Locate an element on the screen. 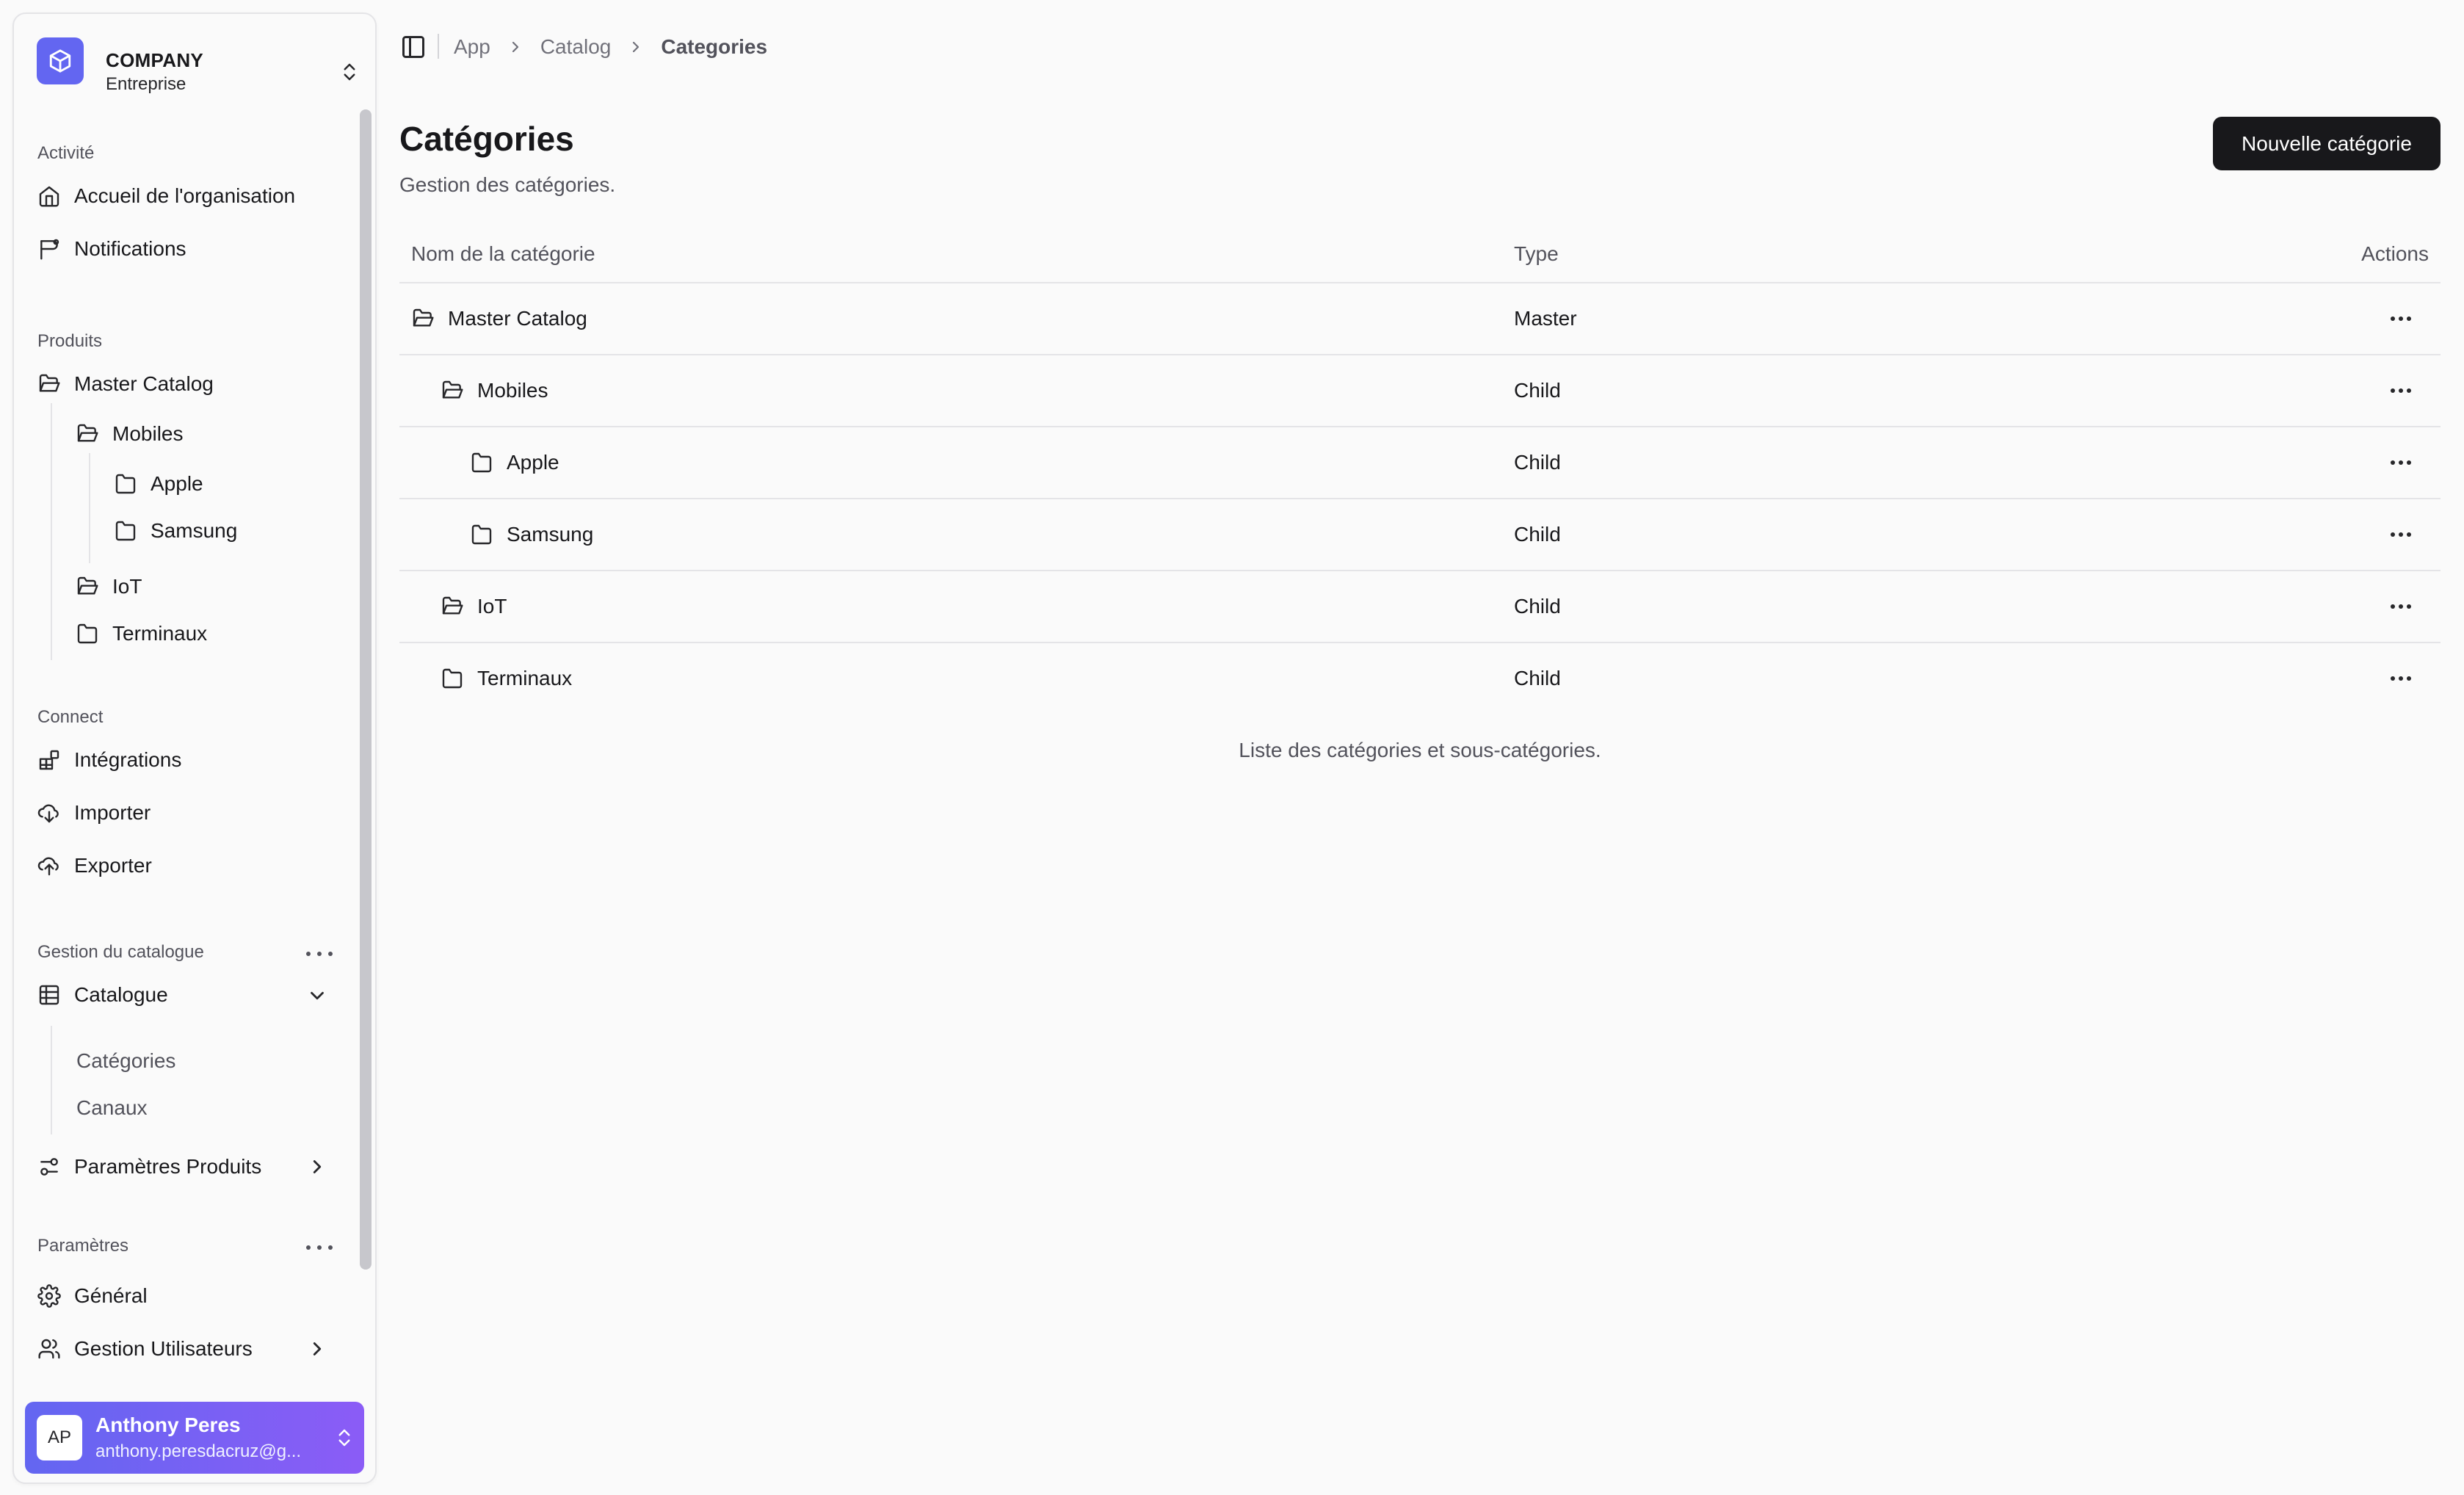 The image size is (2464, 1495). home-icon is located at coordinates (49, 196).